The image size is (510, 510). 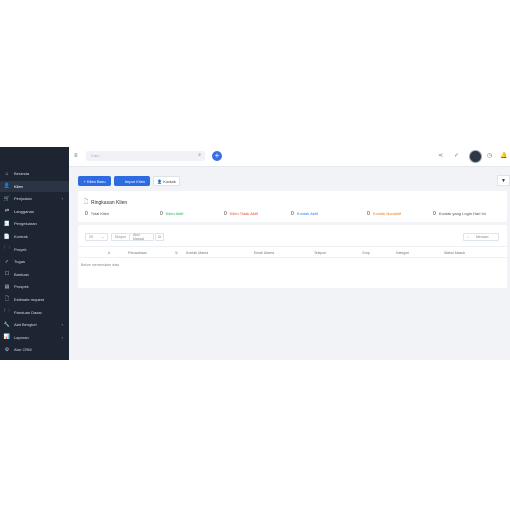 I want to click on sort-icon: ⇅, so click(x=176, y=253).